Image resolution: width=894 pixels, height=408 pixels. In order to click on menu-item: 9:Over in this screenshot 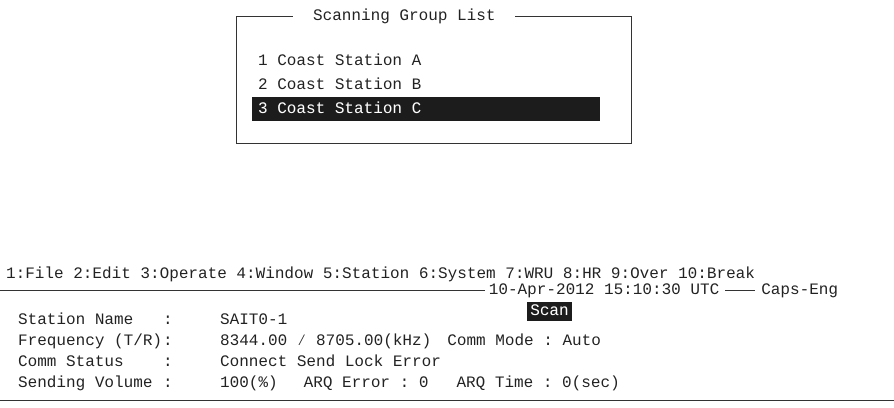, I will do `click(639, 274)`.